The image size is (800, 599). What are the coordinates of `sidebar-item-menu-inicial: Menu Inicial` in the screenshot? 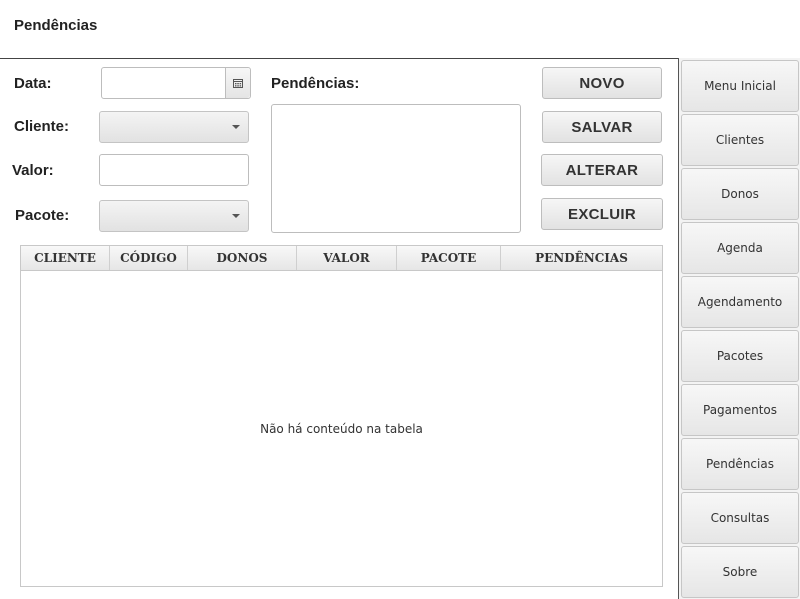 It's located at (740, 86).